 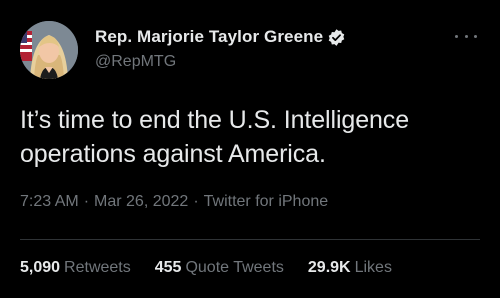 What do you see at coordinates (40, 267) in the screenshot?
I see `retweets-count: 5,090` at bounding box center [40, 267].